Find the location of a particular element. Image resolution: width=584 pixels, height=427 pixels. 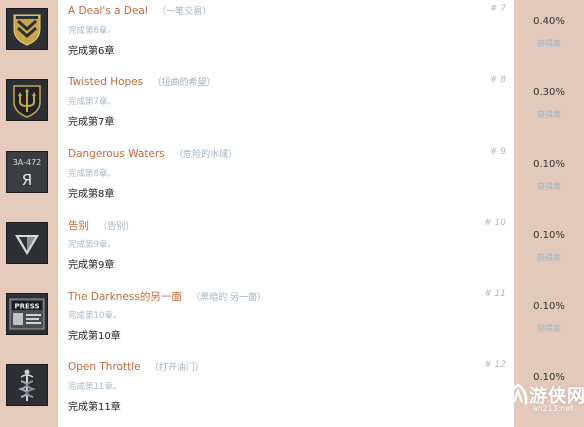

chevron-shield-icon is located at coordinates (27, 29).